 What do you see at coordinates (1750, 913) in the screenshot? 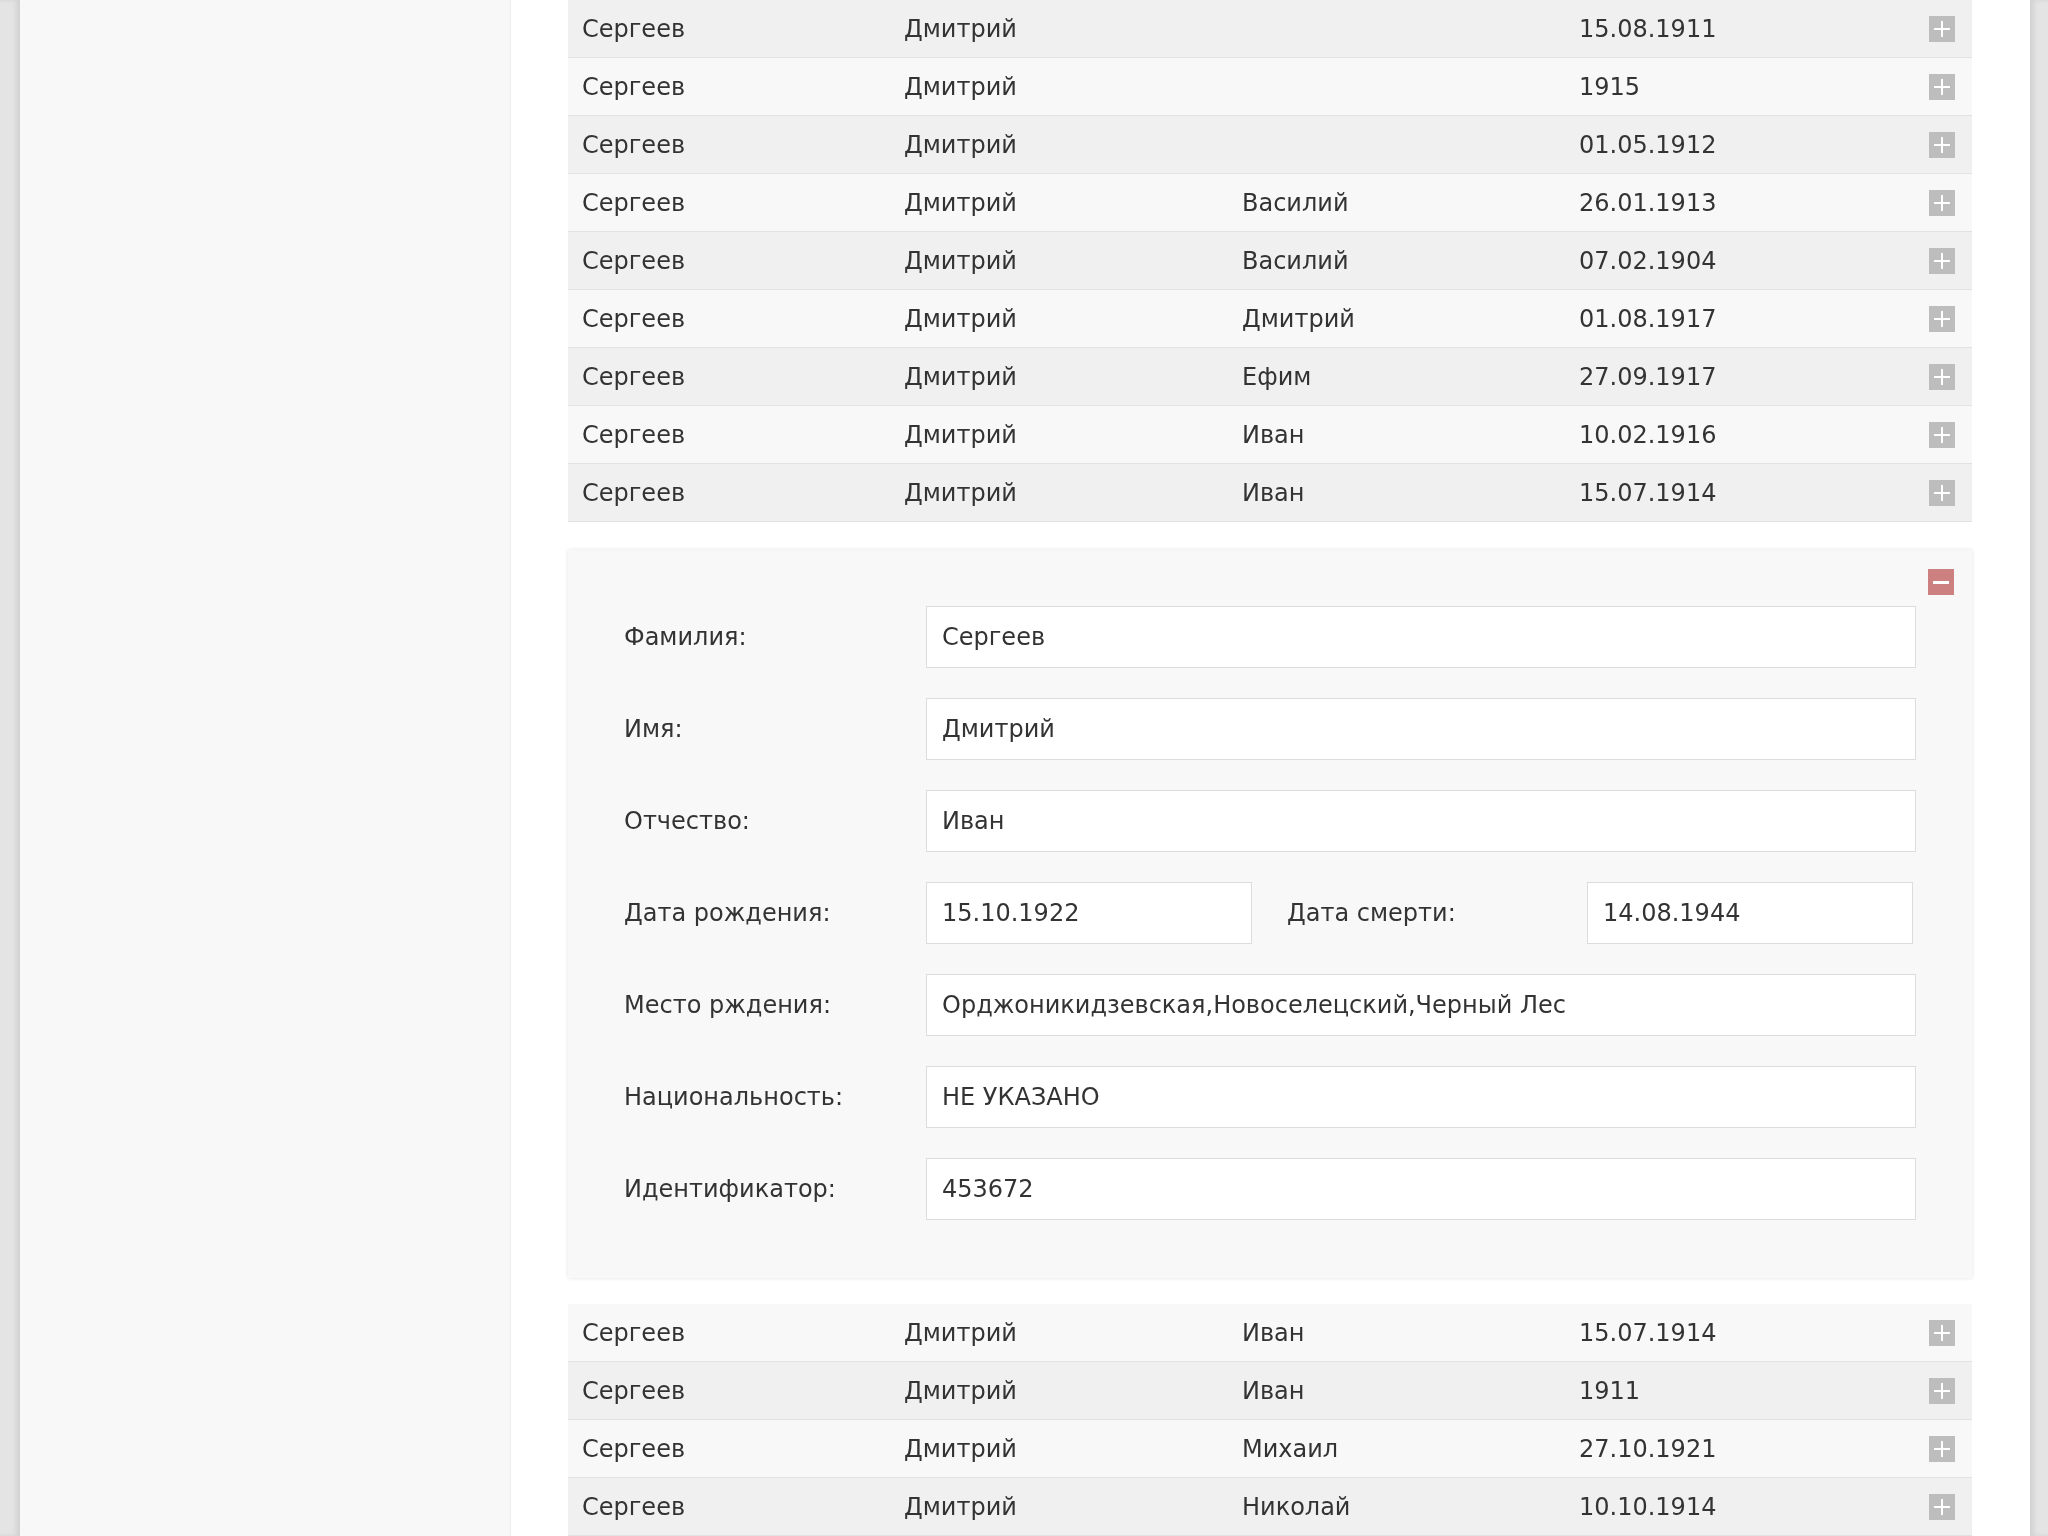
I see `text-field: 14.08.1944` at bounding box center [1750, 913].